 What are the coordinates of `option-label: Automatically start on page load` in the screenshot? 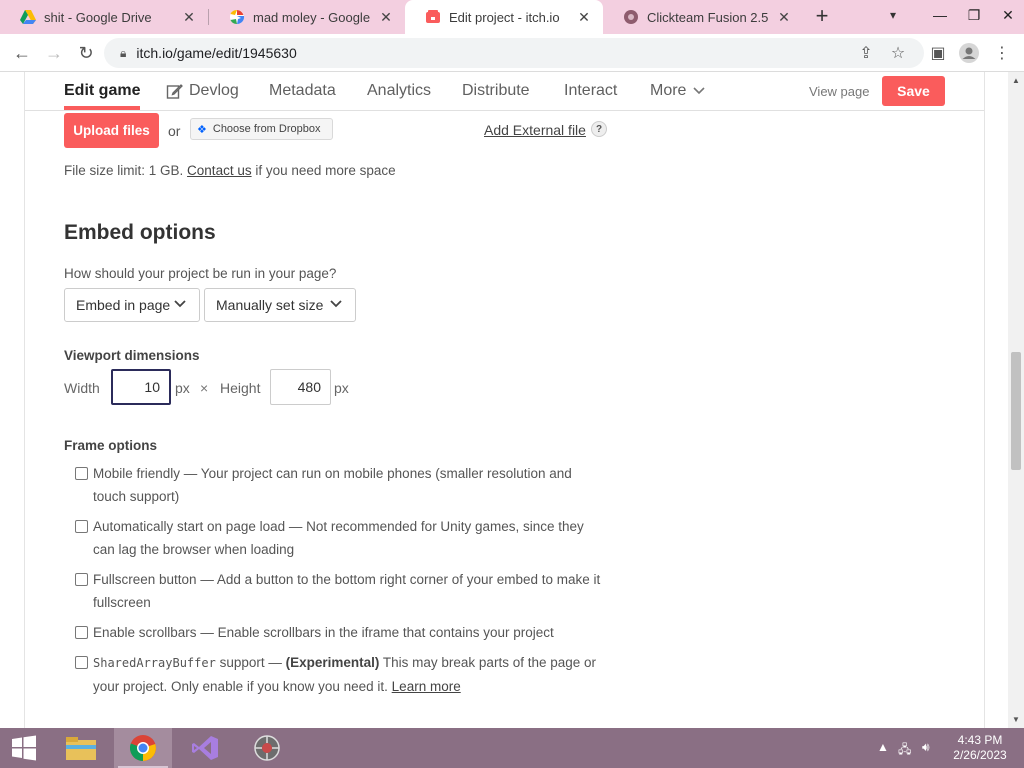 It's located at (189, 526).